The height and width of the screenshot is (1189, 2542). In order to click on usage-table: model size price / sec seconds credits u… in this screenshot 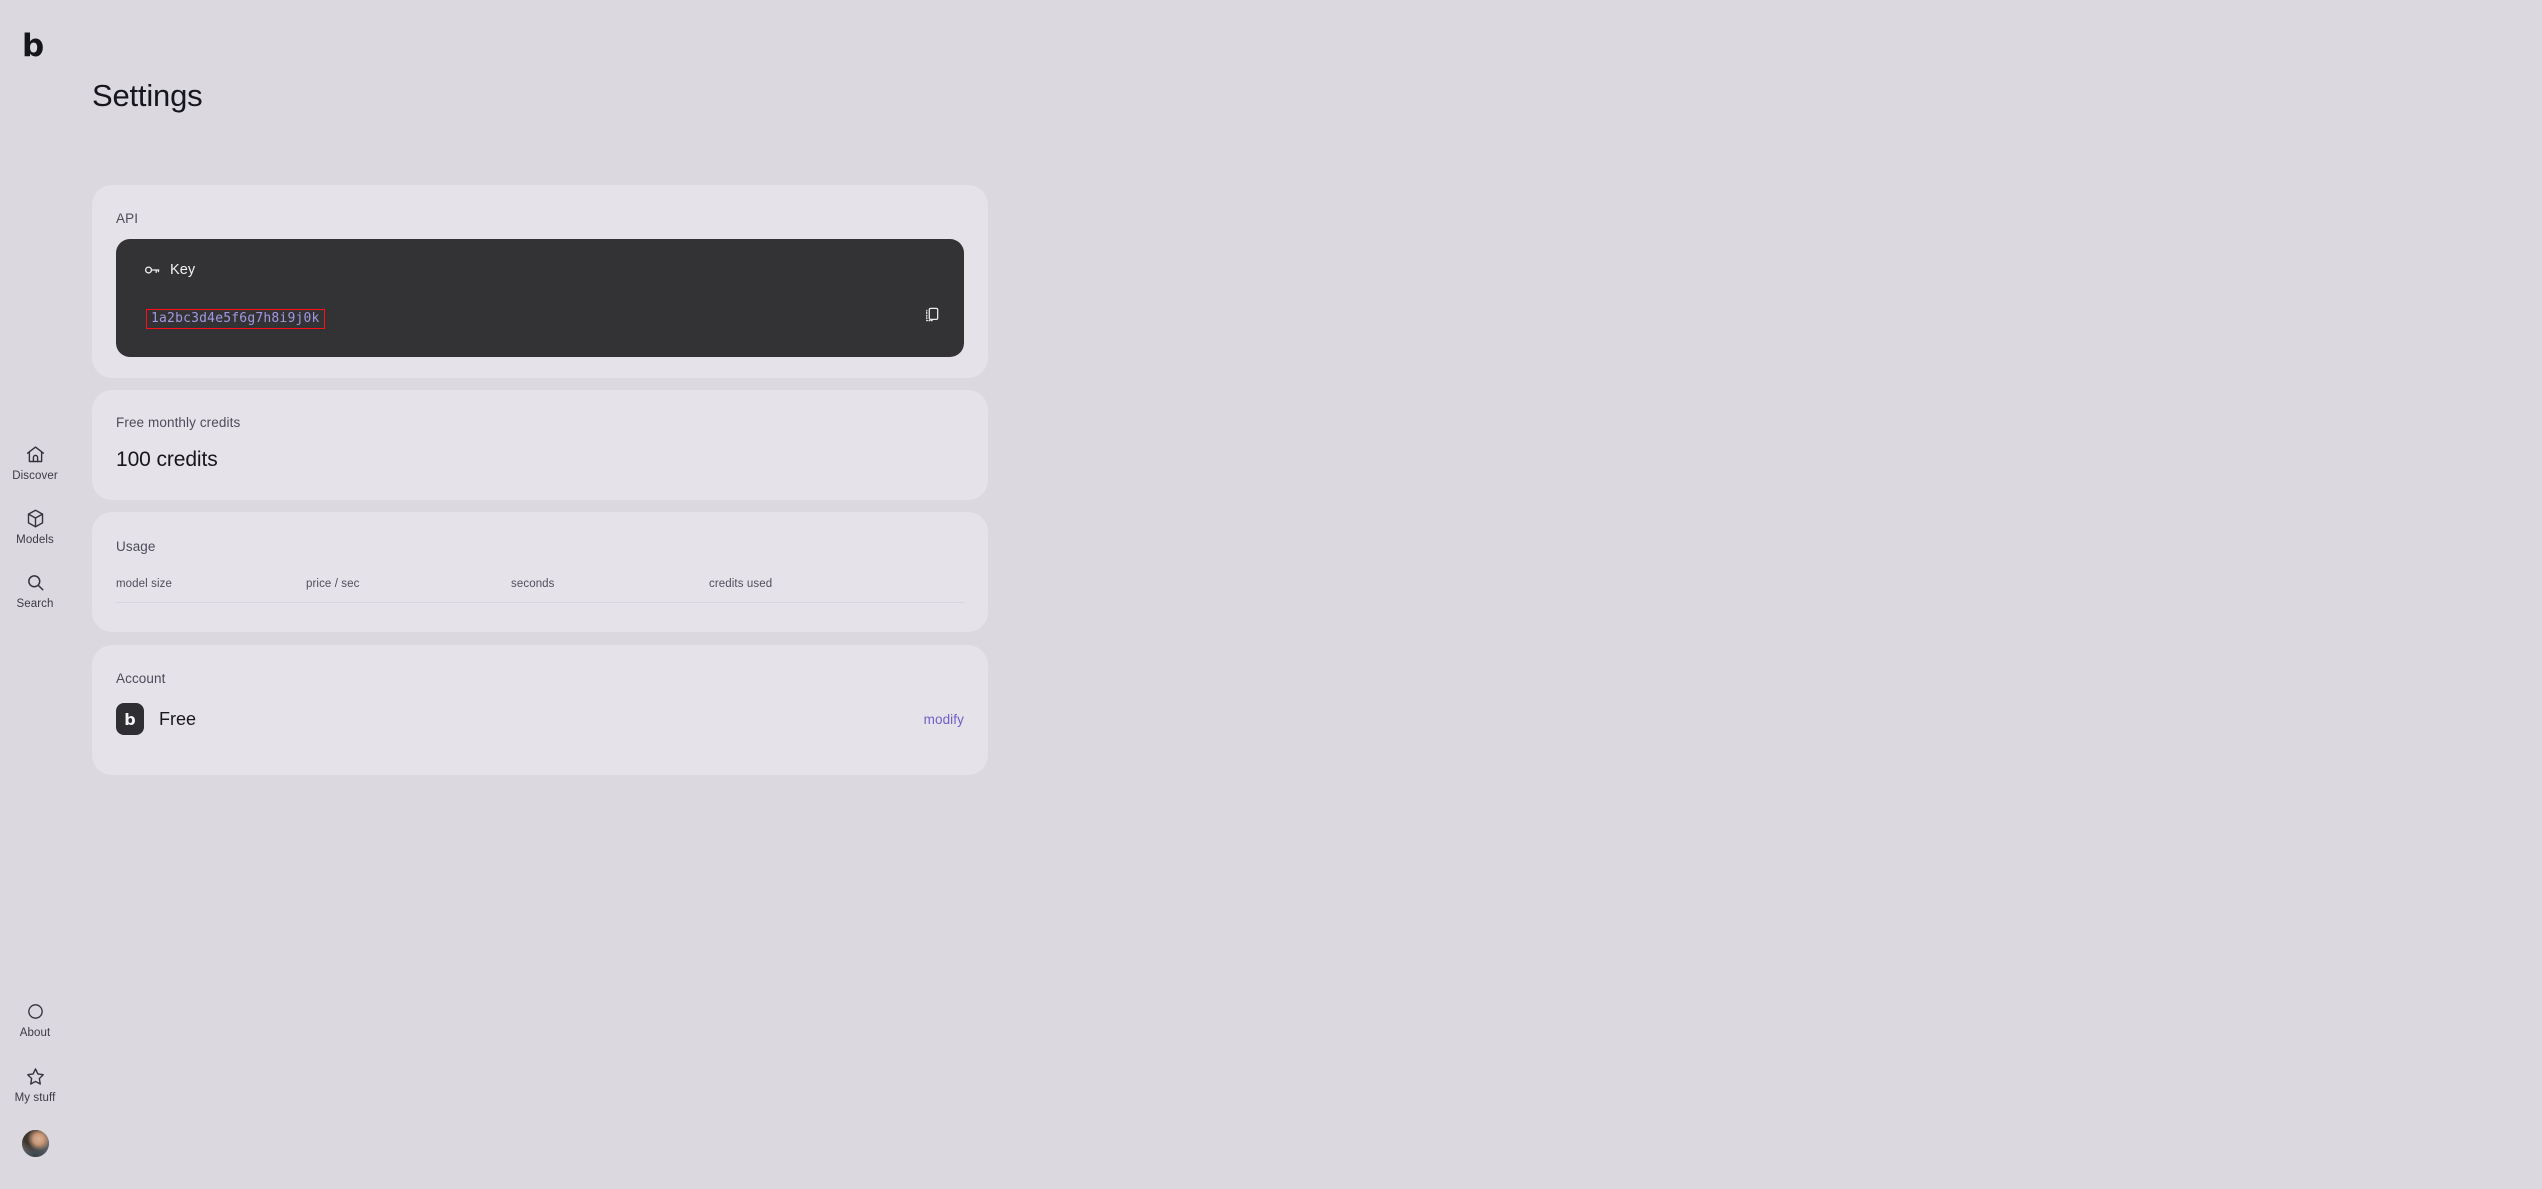, I will do `click(540, 590)`.